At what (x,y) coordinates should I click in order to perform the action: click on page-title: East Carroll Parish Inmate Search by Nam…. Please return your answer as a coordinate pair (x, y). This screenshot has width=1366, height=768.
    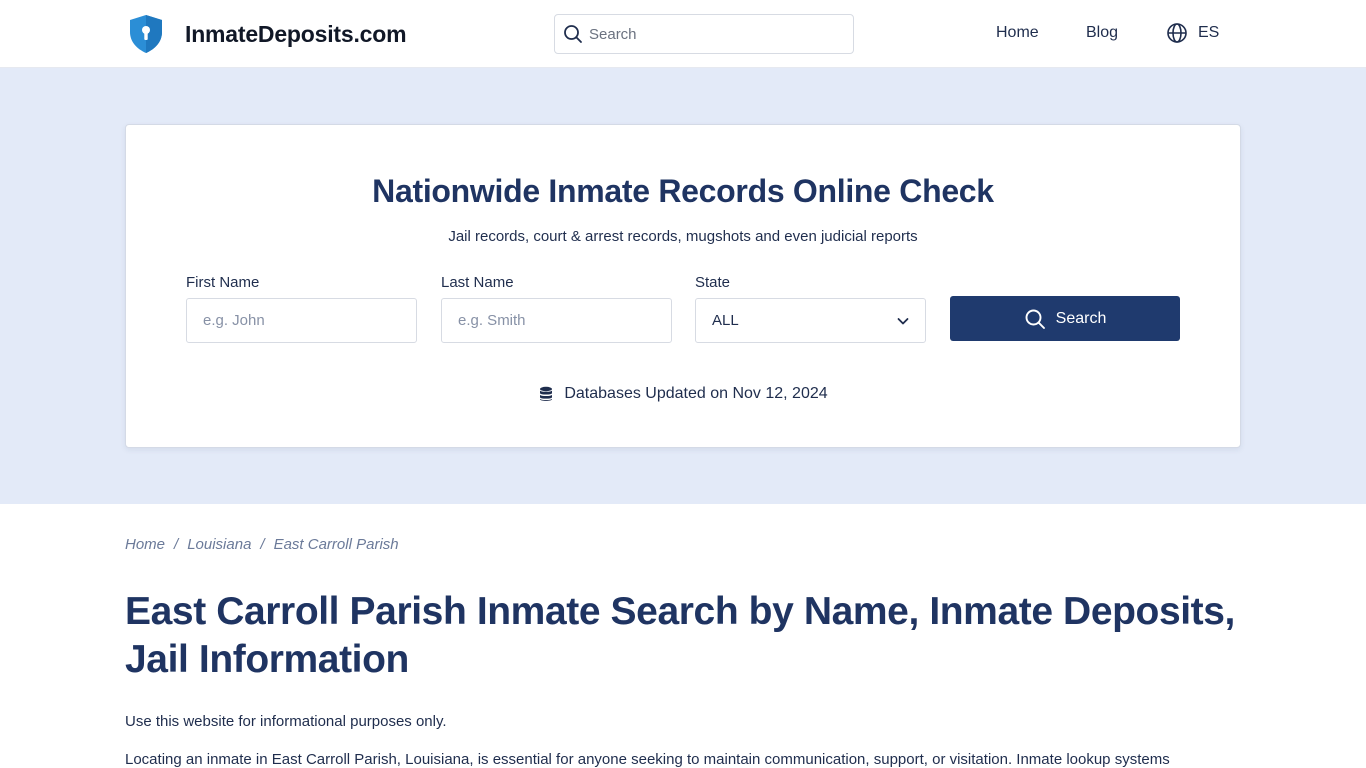
    Looking at the image, I should click on (680, 635).